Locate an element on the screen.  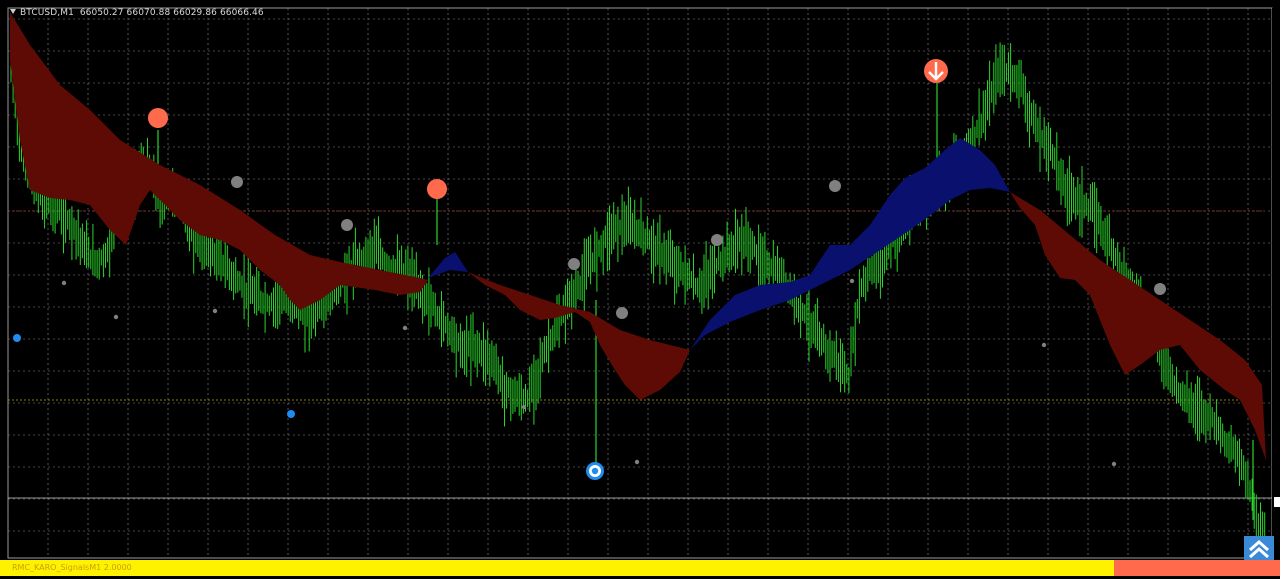
buy-arrow-button is located at coordinates (1259, 548).